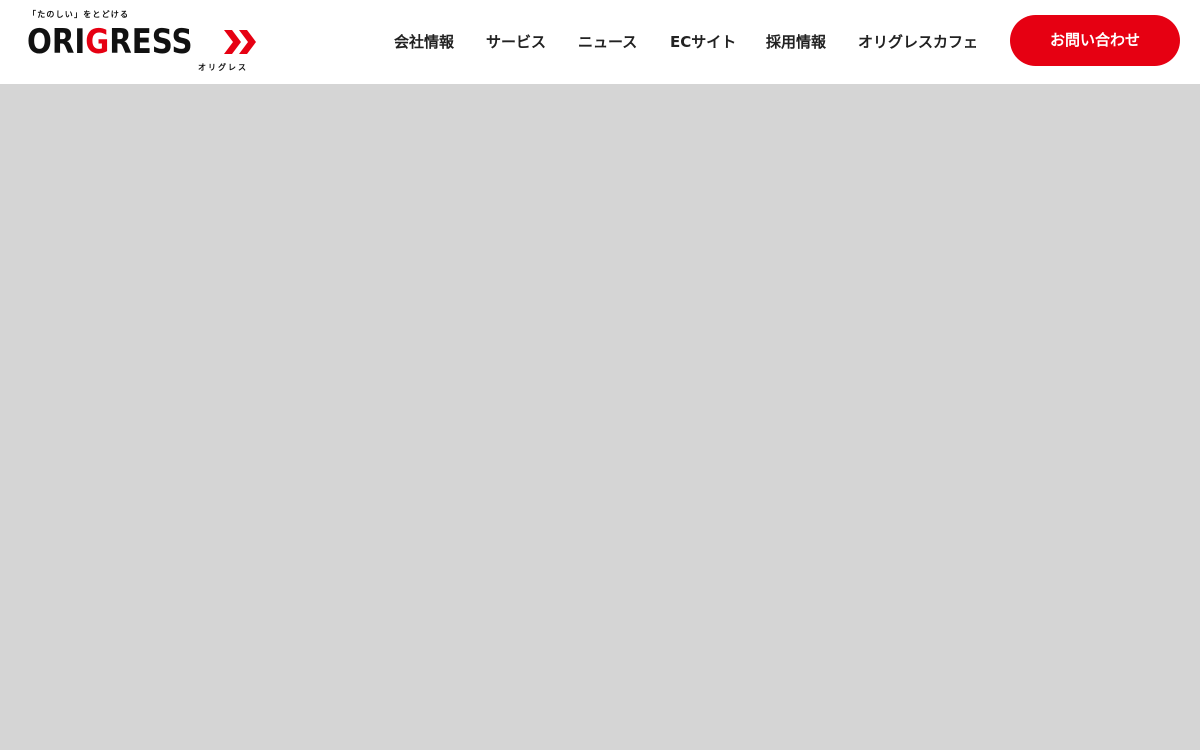  I want to click on logo-link: 「たのしい」をとどける ORIGRESS オリグレス, so click(147, 41).